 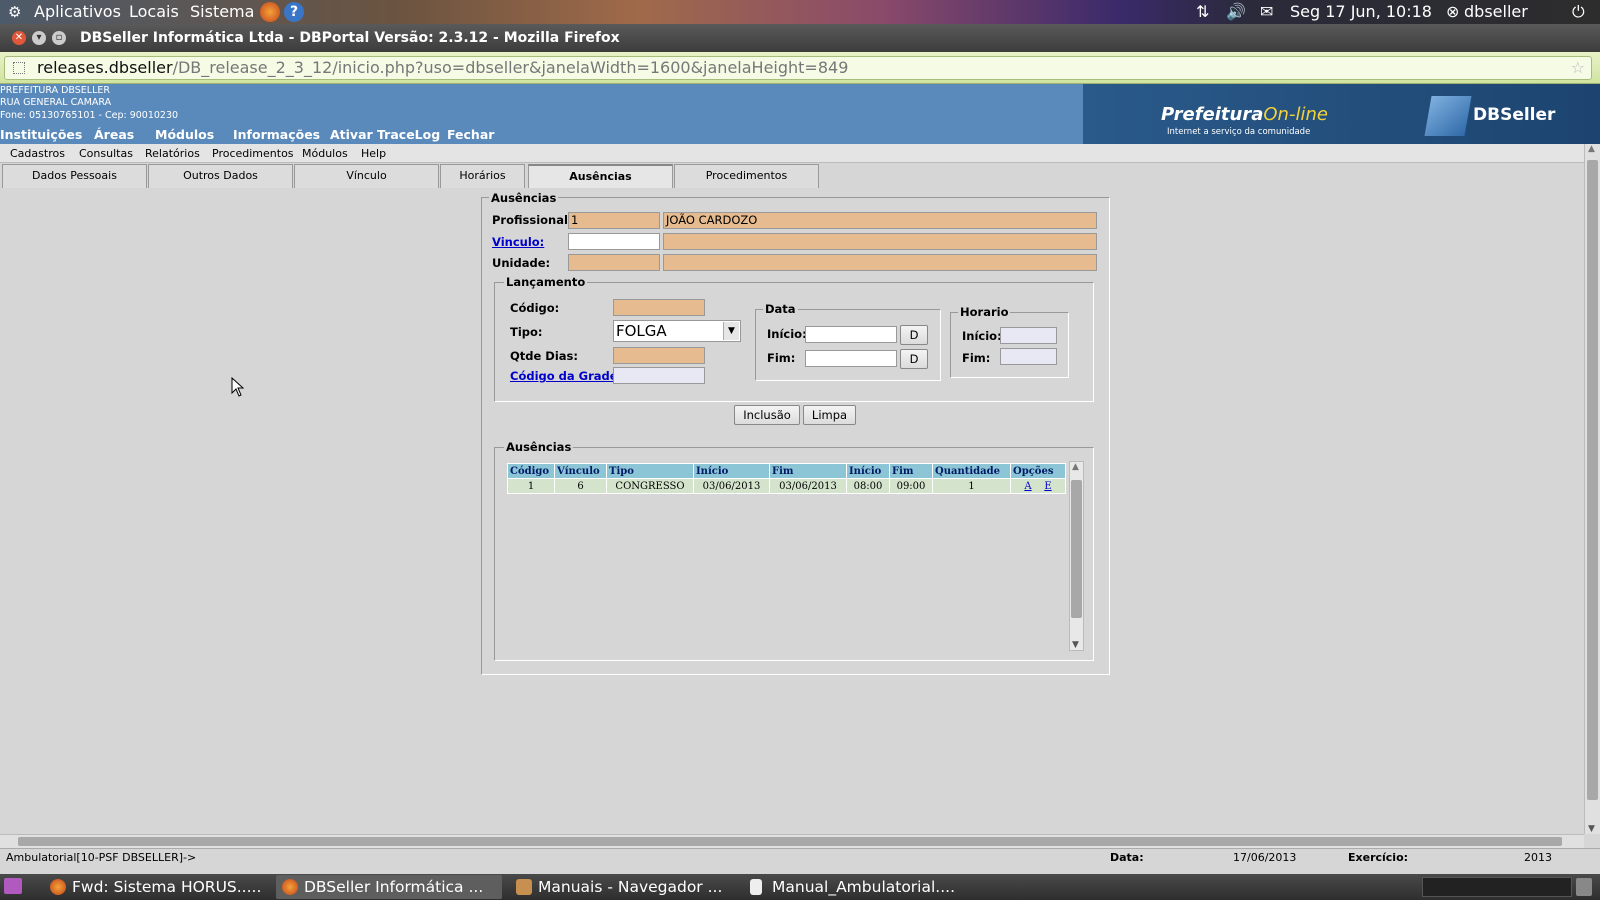 What do you see at coordinates (276, 134) in the screenshot?
I see `menu-informacoes: Informações` at bounding box center [276, 134].